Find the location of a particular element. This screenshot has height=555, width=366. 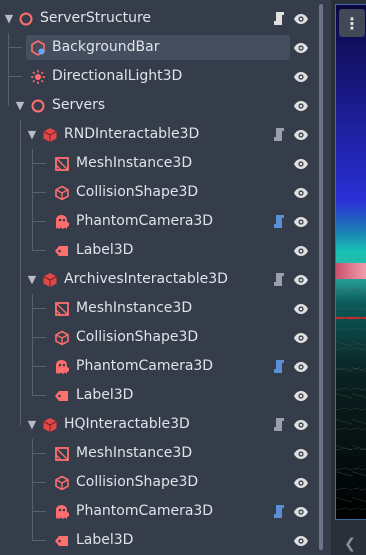

tree-row-directional-light: DirectionalLight3D is located at coordinates (157, 76).